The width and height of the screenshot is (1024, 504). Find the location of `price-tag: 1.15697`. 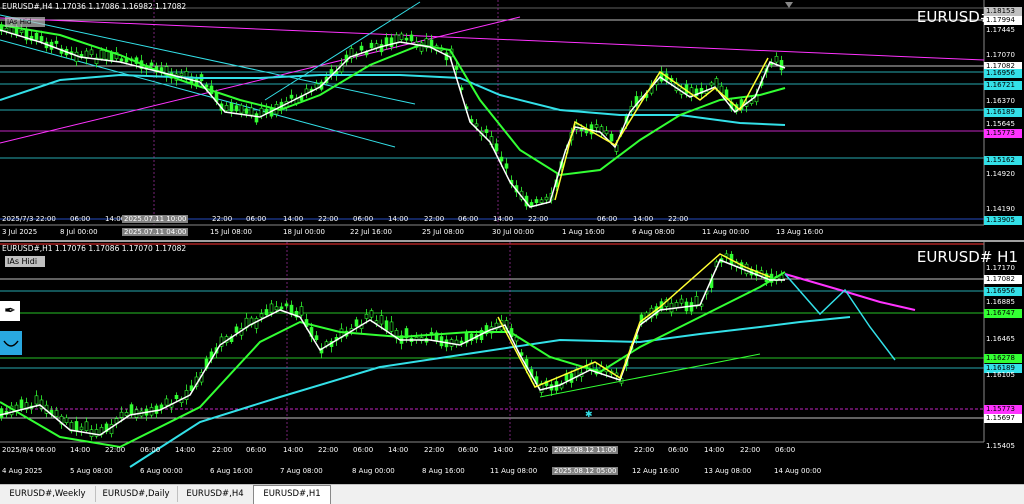

price-tag: 1.15697 is located at coordinates (1003, 418).